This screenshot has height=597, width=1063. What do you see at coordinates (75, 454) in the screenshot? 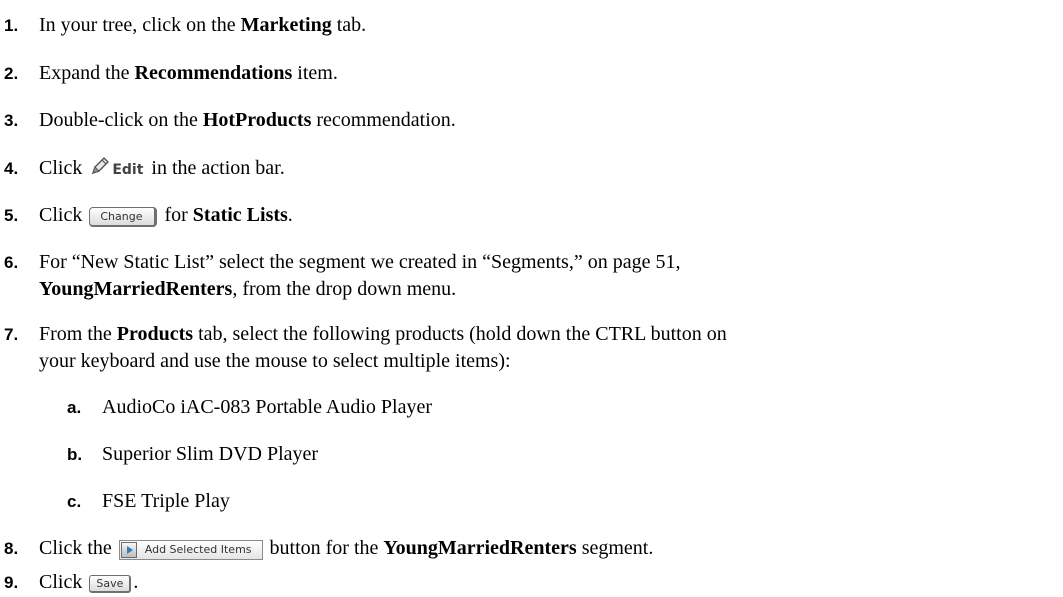
I see `substep-letter: b.` at bounding box center [75, 454].